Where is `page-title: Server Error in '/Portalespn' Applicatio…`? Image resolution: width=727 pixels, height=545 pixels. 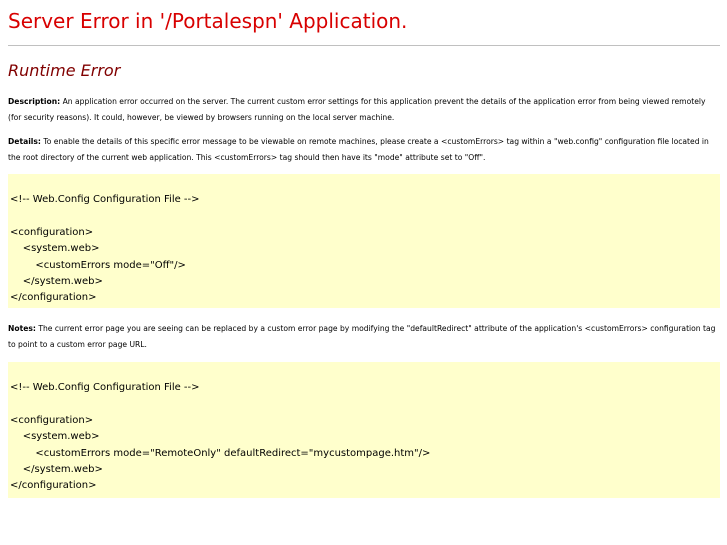 page-title: Server Error in '/Portalespn' Applicatio… is located at coordinates (208, 21).